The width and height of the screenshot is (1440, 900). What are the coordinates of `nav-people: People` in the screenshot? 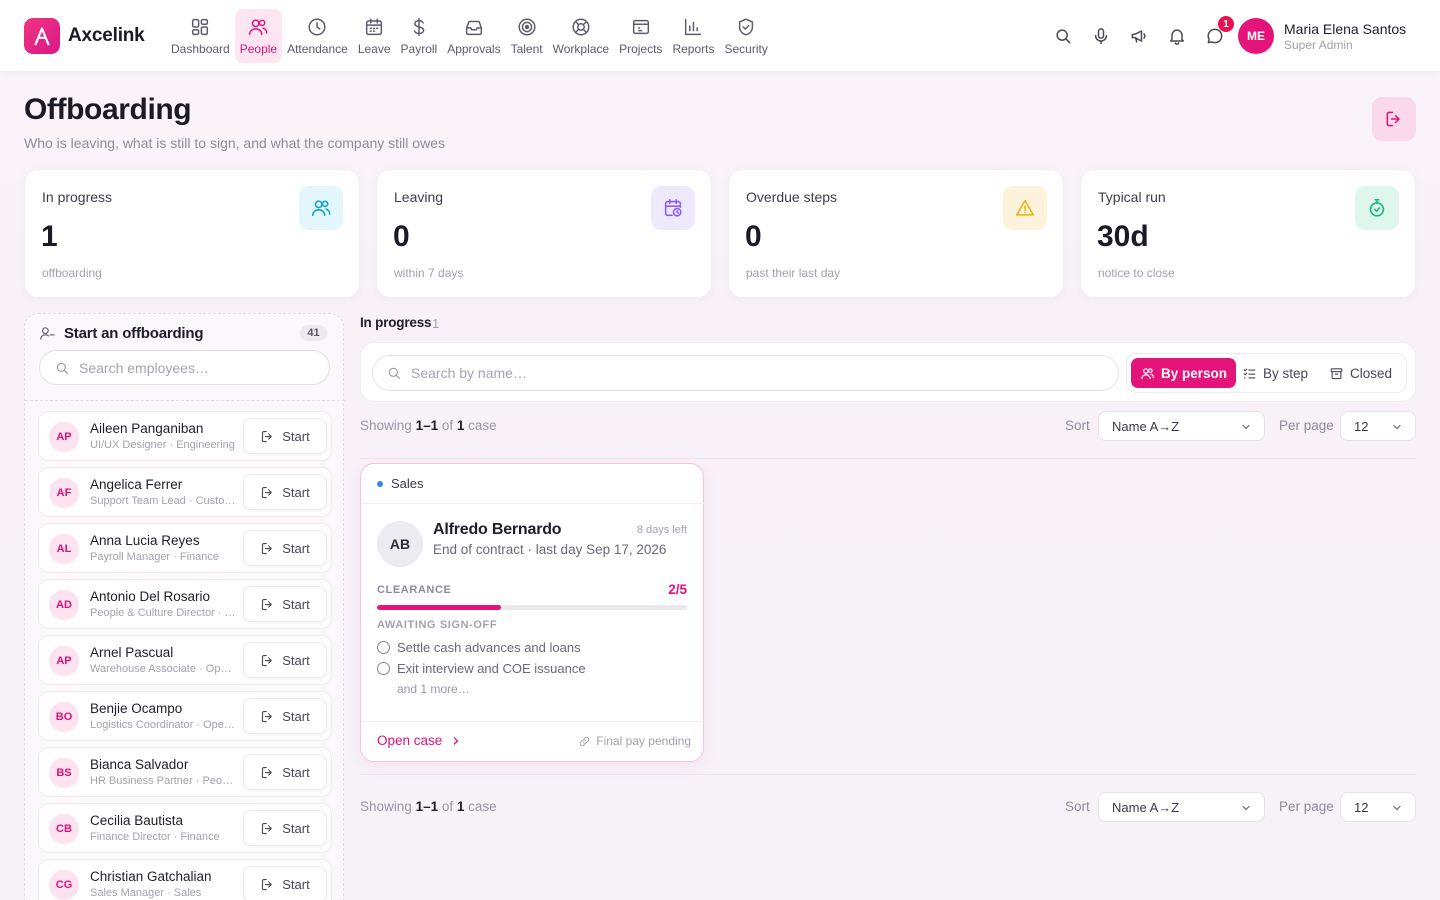 It's located at (258, 36).